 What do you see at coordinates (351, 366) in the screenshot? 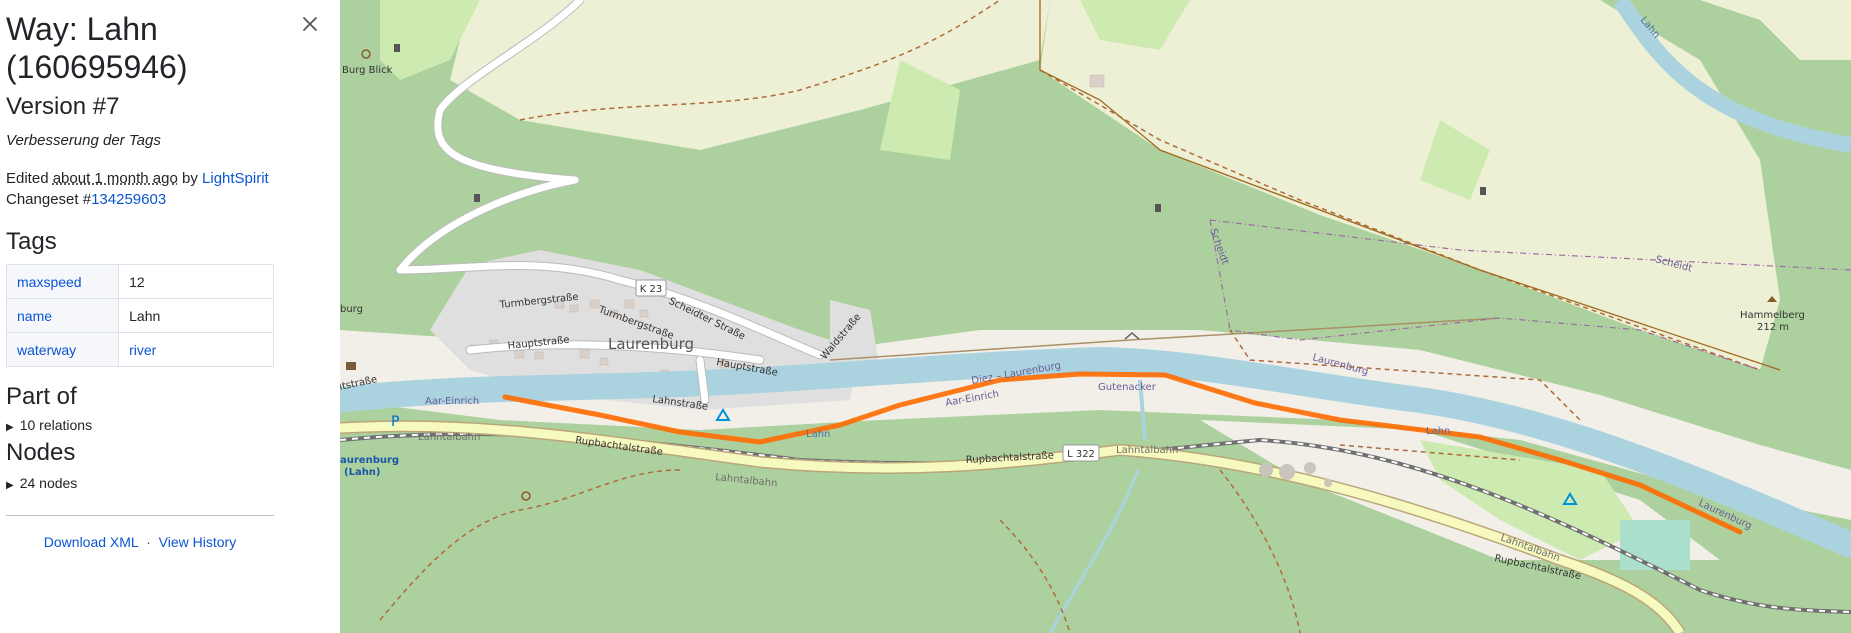
I see `castle-icon` at bounding box center [351, 366].